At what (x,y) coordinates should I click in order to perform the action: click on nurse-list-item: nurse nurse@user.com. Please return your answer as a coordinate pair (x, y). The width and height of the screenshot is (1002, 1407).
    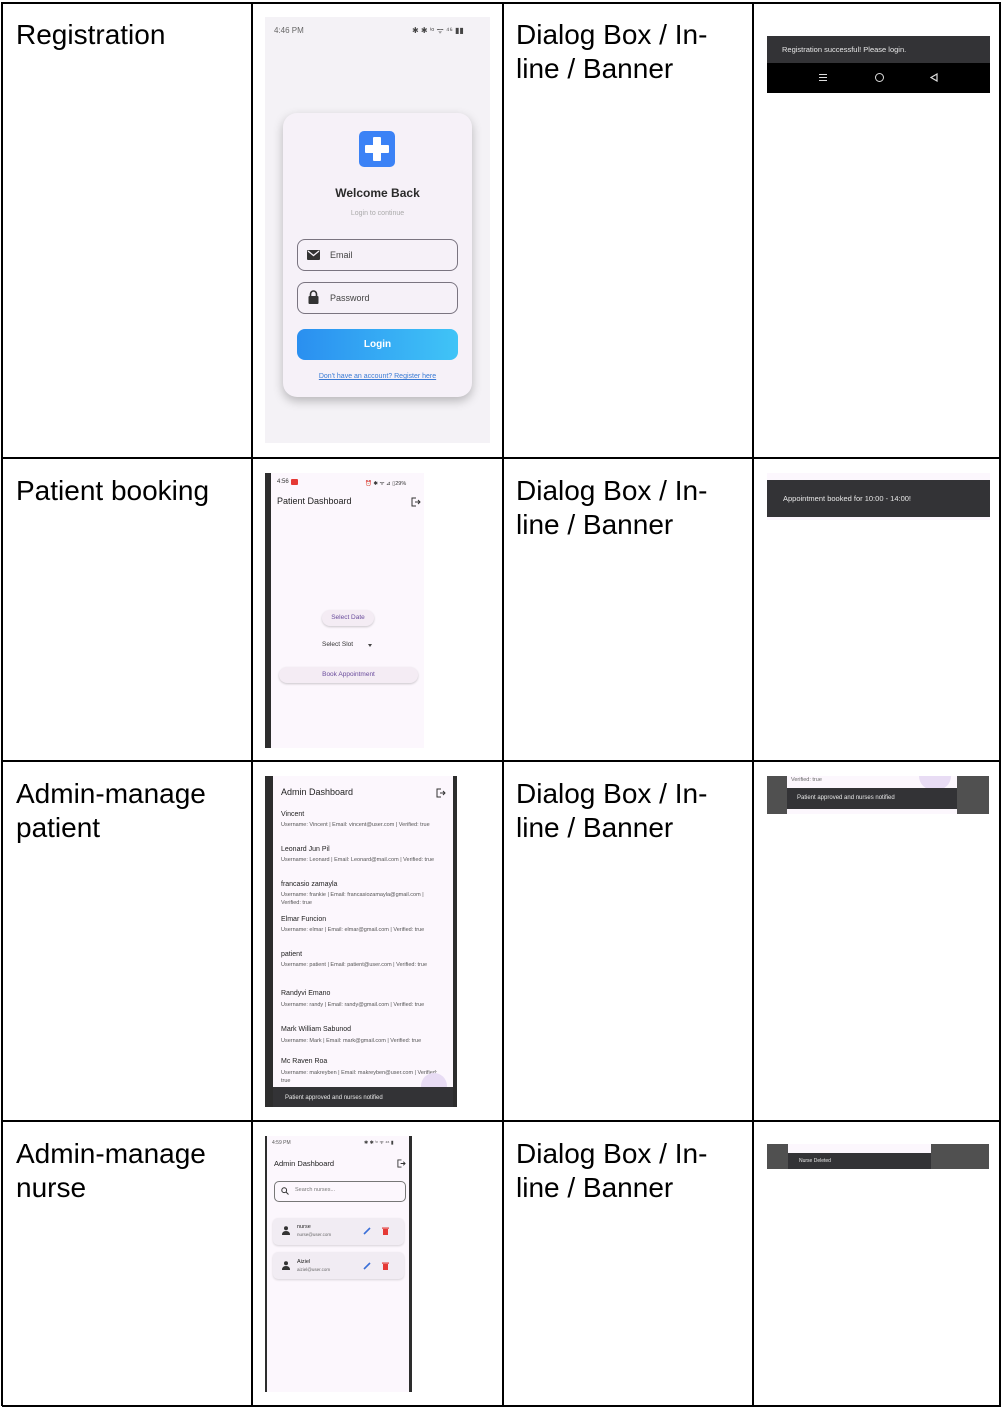
    Looking at the image, I should click on (338, 1231).